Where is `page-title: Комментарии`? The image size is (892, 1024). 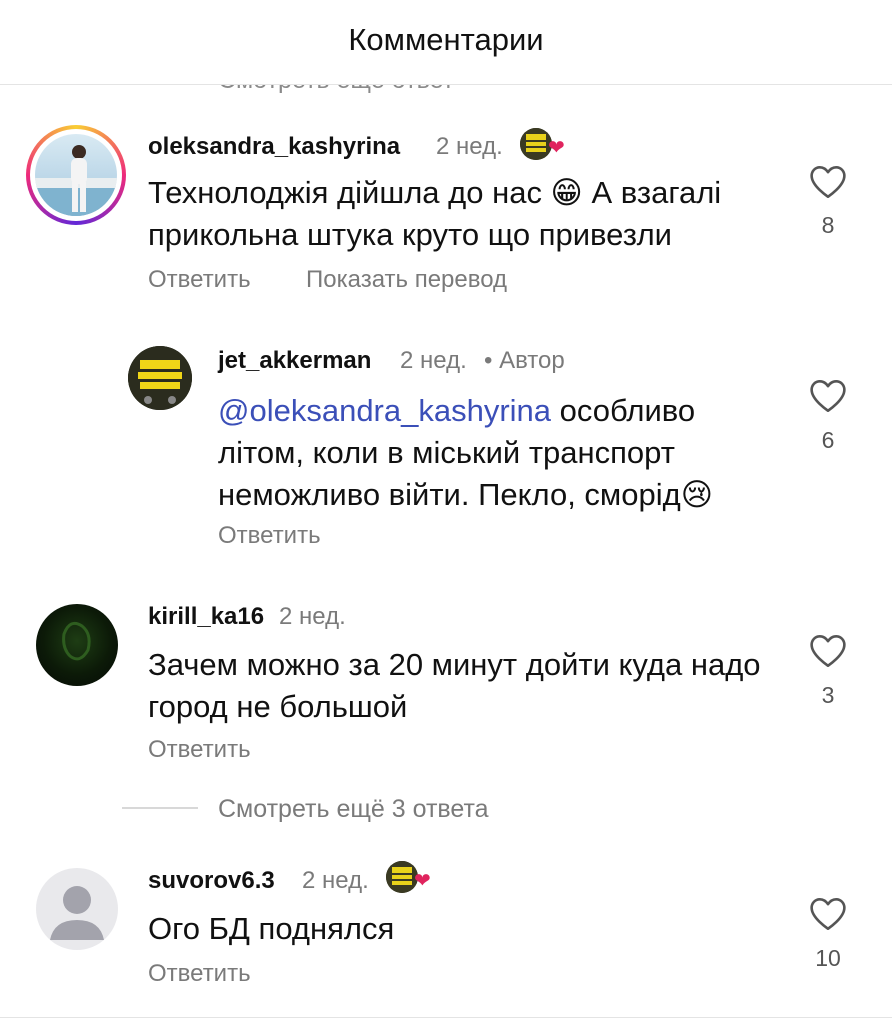 page-title: Комментарии is located at coordinates (446, 39).